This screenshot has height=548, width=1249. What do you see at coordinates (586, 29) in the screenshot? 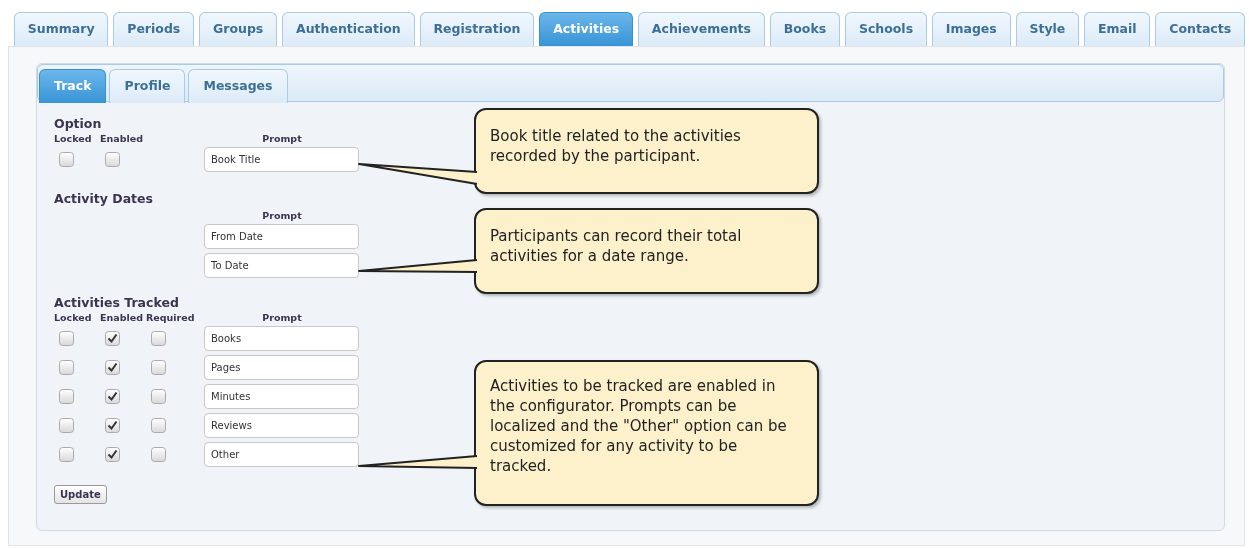
I see `tab: Activities` at bounding box center [586, 29].